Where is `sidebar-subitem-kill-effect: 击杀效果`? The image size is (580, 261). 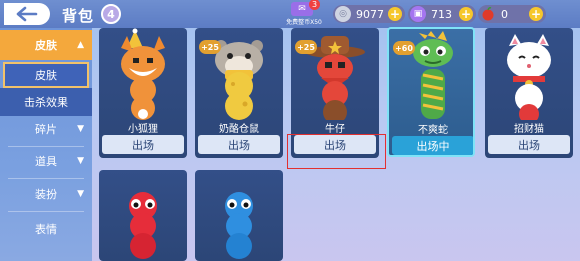 sidebar-subitem-kill-effect: 击杀效果 is located at coordinates (46, 102).